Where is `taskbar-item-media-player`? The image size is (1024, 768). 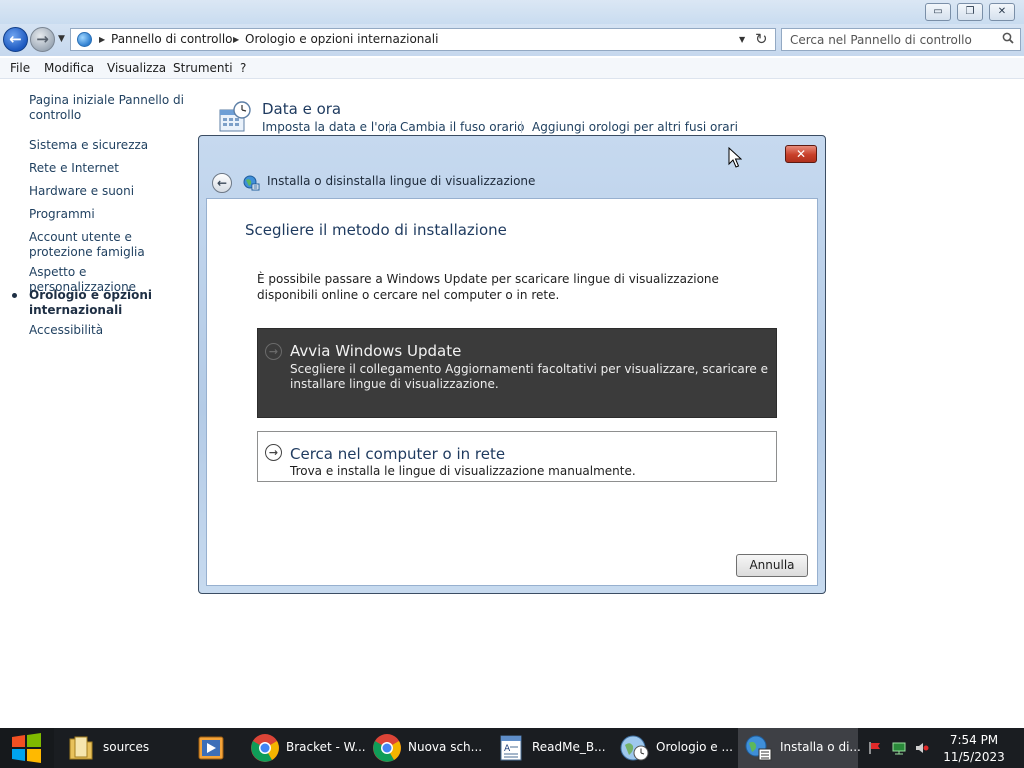 taskbar-item-media-player is located at coordinates (211, 748).